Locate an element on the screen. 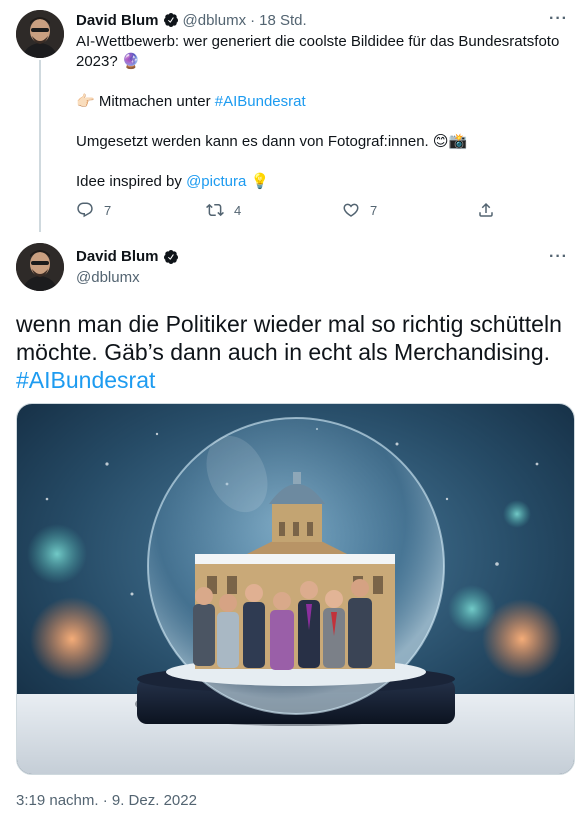 The image size is (582, 819). tweet-time: 18 Std. is located at coordinates (283, 20).